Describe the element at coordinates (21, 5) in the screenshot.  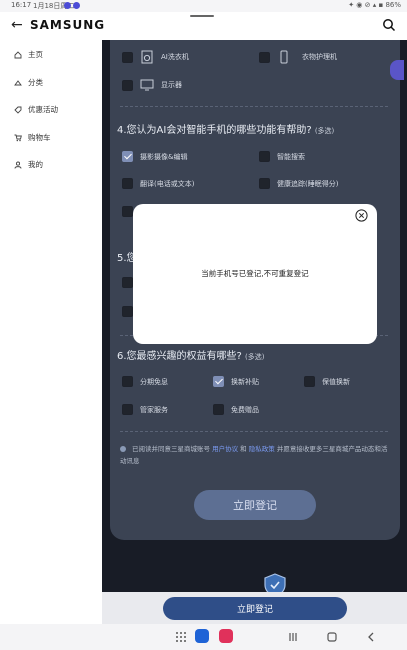
I see `status-time: 16:17` at that location.